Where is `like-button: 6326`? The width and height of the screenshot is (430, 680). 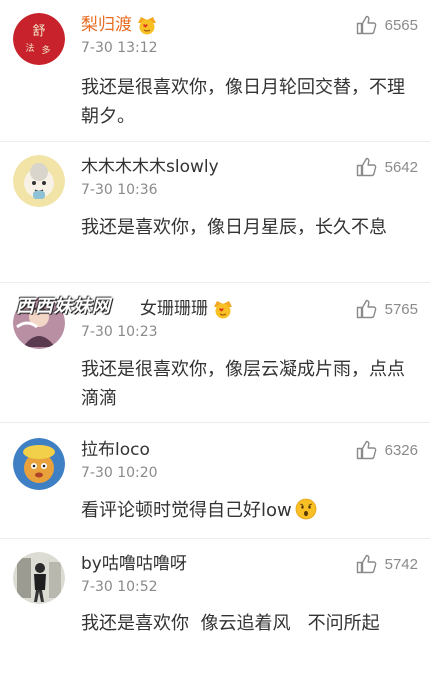 like-button: 6326 is located at coordinates (387, 450).